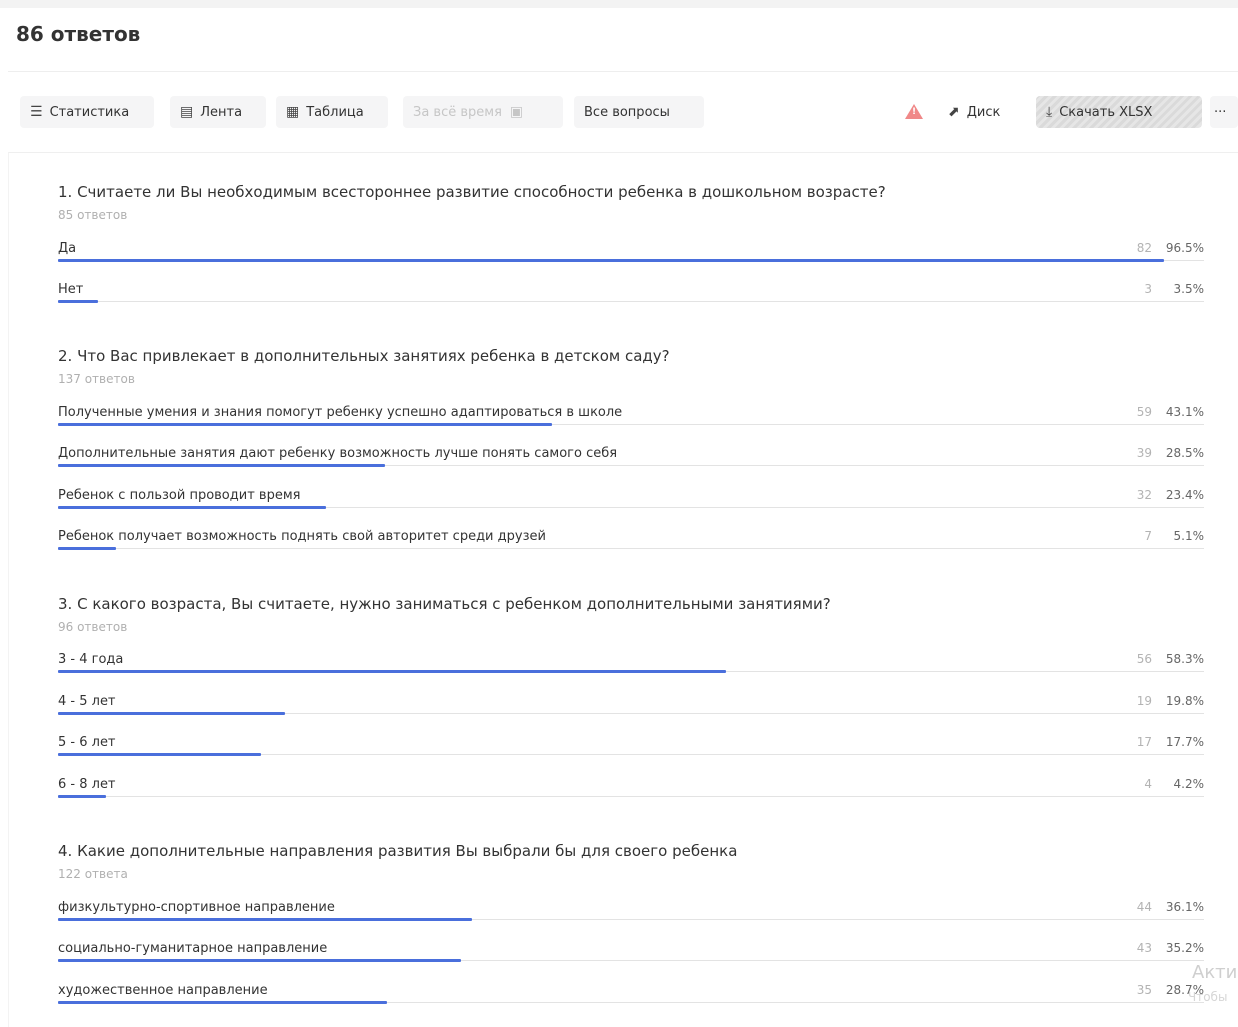  I want to click on feed-icon: ▤, so click(187, 112).